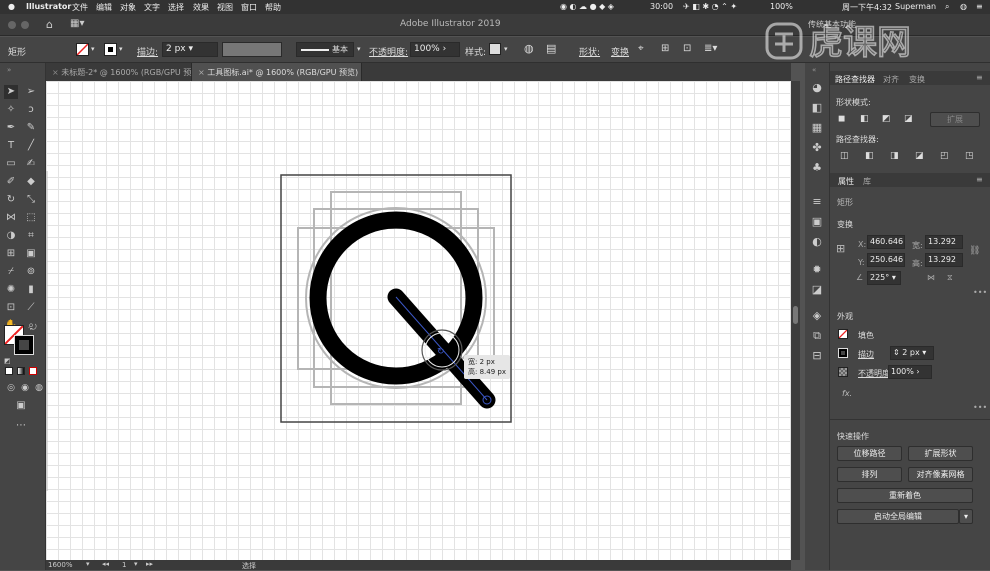  Describe the element at coordinates (817, 336) in the screenshot. I see `artboards-icon: ⧉` at that location.